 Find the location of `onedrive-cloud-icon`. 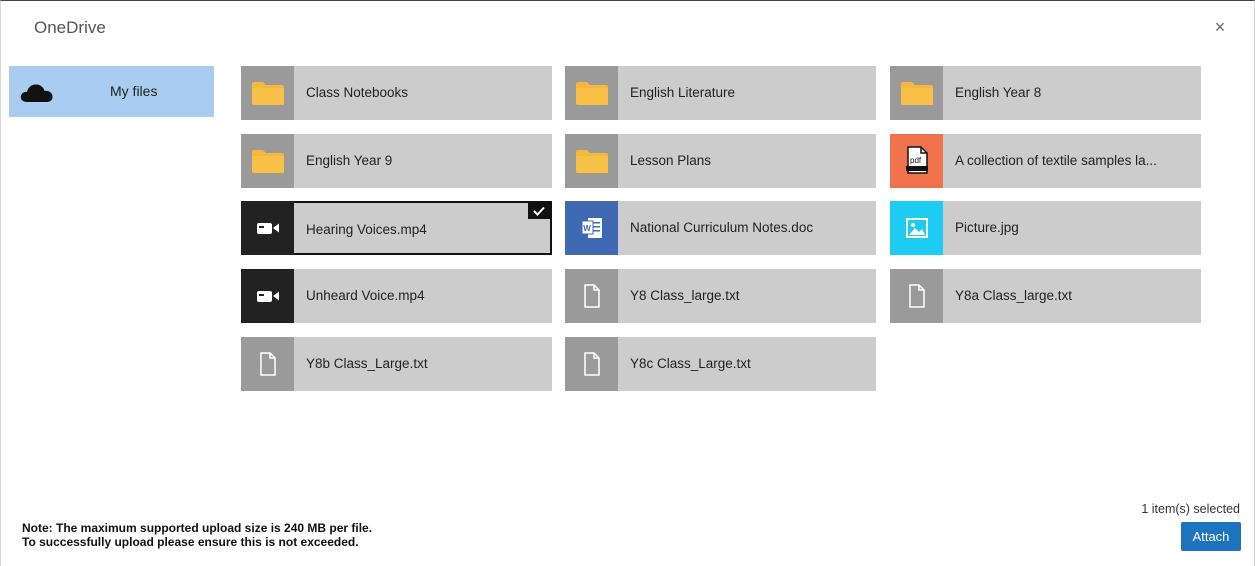

onedrive-cloud-icon is located at coordinates (36, 93).